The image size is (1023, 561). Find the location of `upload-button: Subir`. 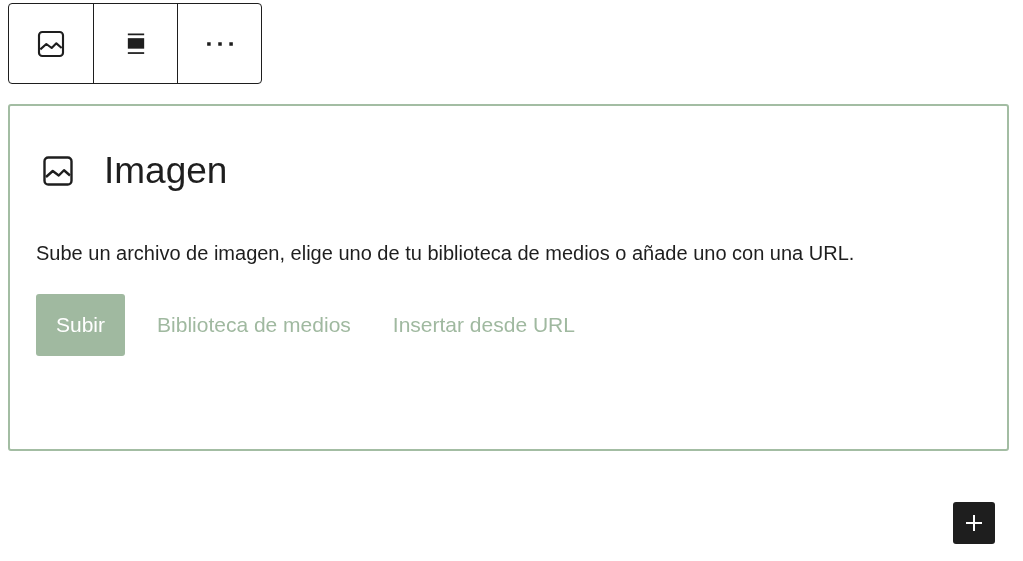

upload-button: Subir is located at coordinates (81, 325).